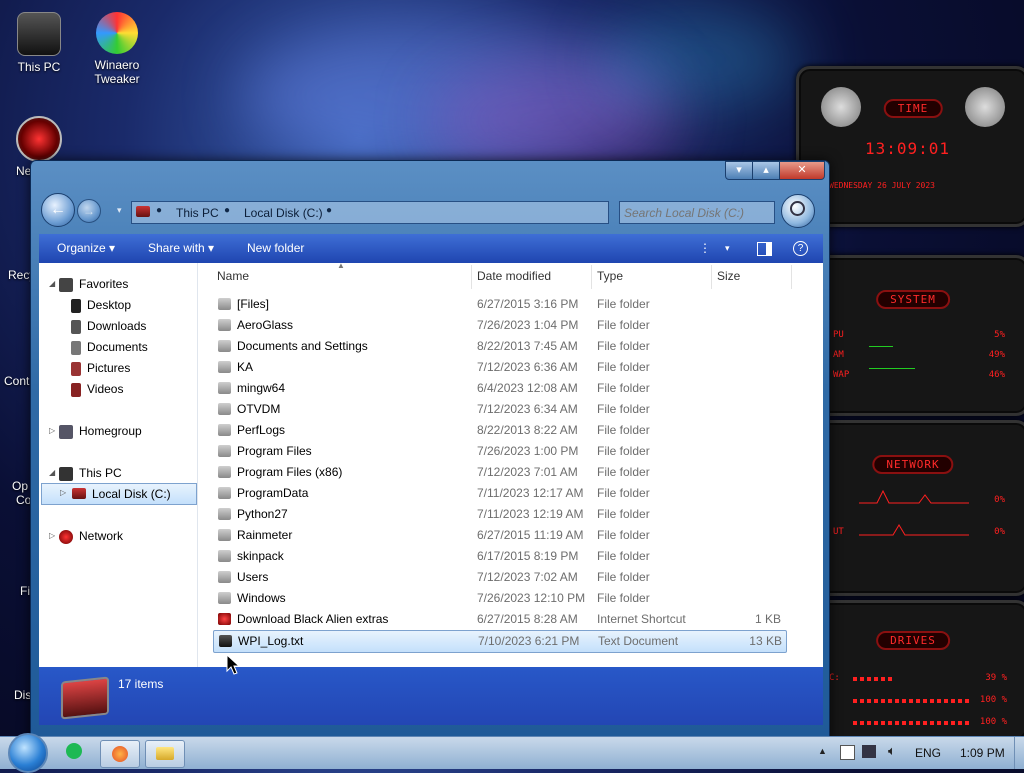 The image size is (1024, 773). I want to click on table-row: Rainmeter 6/27/2015 11:19 AM File folder, so click(499, 535).